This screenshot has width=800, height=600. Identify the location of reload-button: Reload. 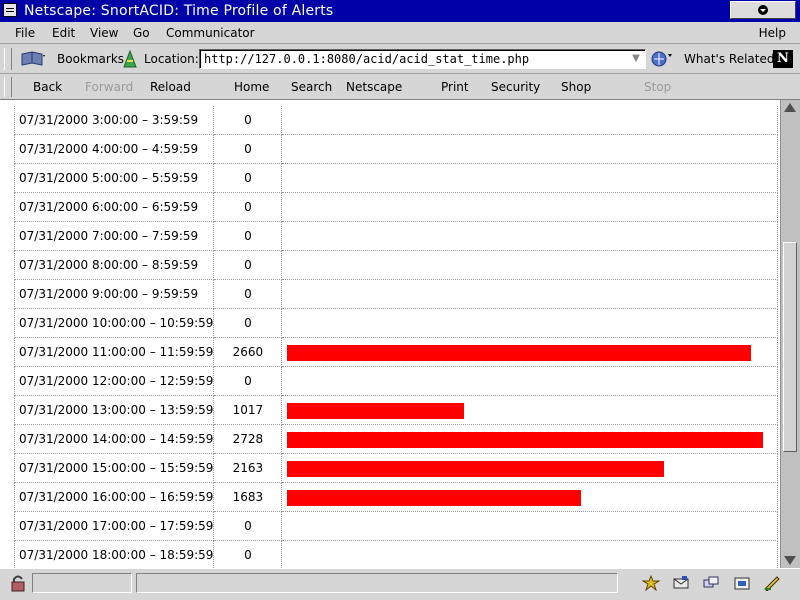
(170, 87).